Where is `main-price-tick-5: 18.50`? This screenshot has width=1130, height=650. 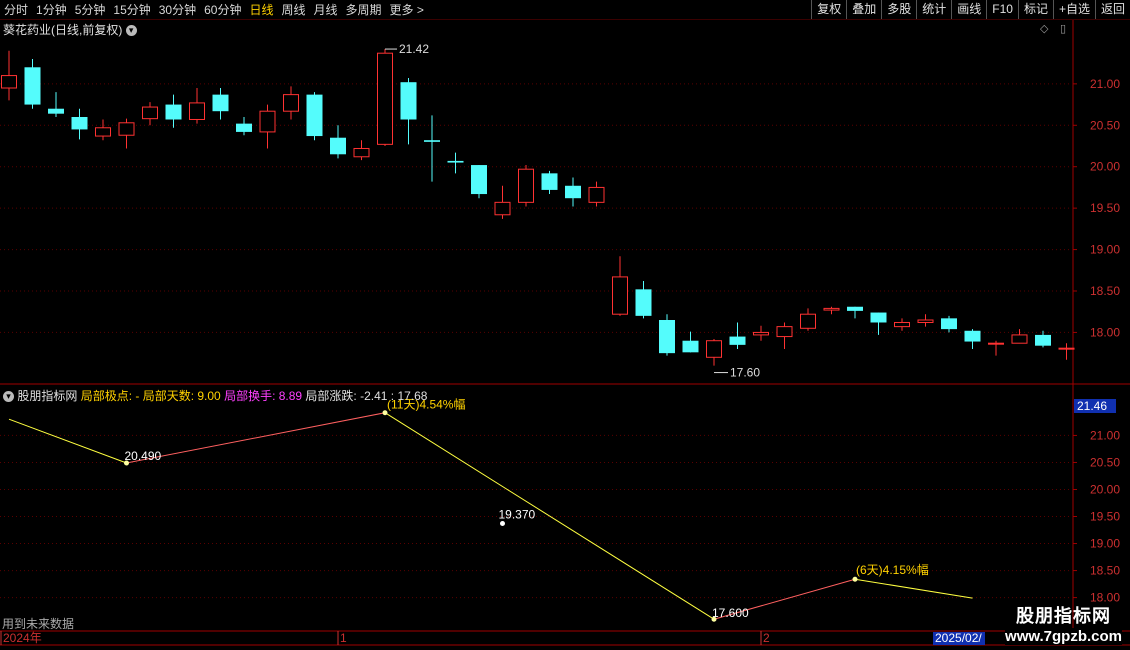 main-price-tick-5: 18.50 is located at coordinates (1105, 291).